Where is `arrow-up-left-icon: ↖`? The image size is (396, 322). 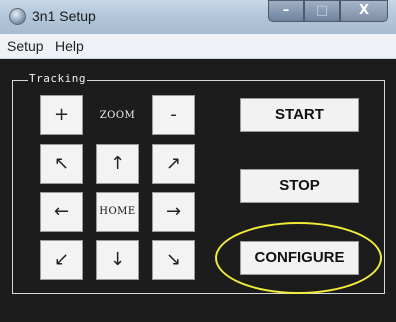
arrow-up-left-icon: ↖ is located at coordinates (61, 163).